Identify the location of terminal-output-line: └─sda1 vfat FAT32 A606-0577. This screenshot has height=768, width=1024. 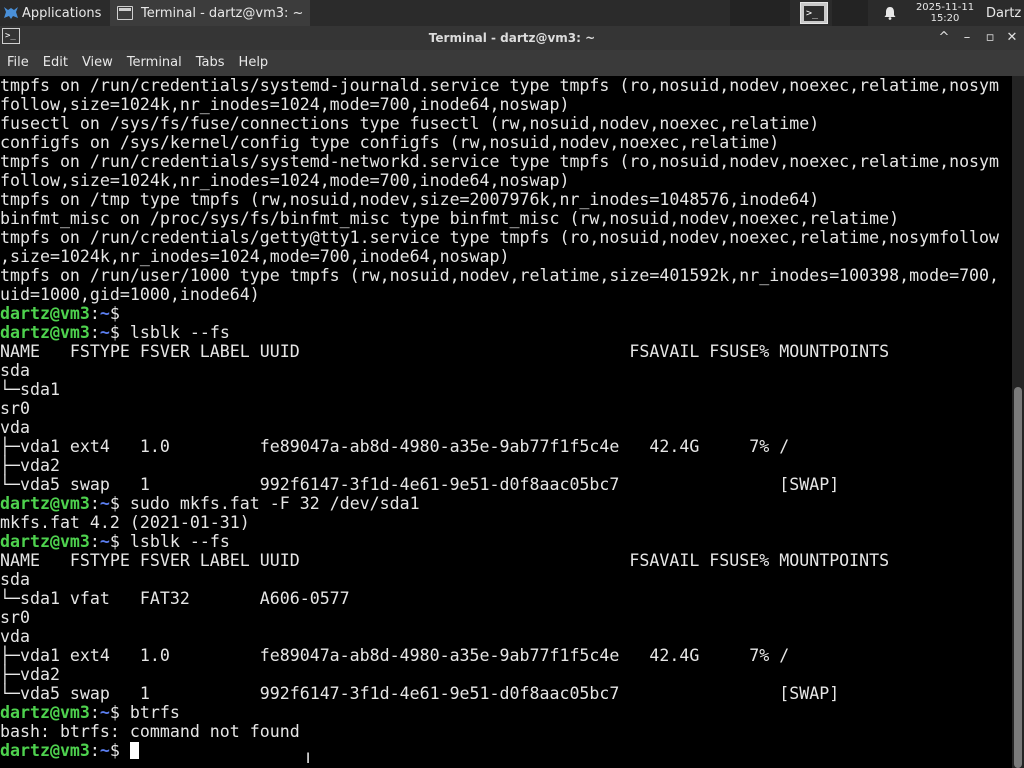
(506, 598).